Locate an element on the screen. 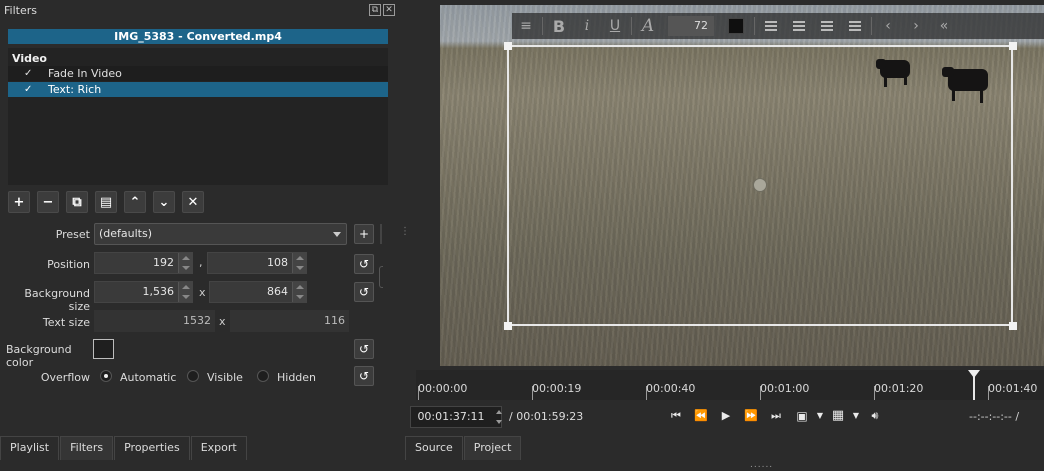 This screenshot has width=1044, height=471. background-height-value: 864 is located at coordinates (277, 291).